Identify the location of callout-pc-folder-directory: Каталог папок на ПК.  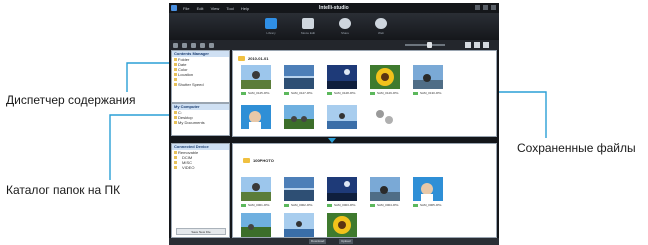
(63, 190).